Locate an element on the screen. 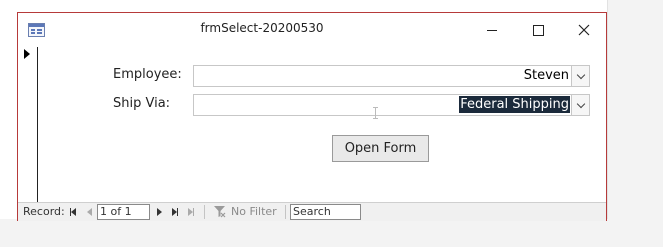  background-area is located at coordinates (635, 123).